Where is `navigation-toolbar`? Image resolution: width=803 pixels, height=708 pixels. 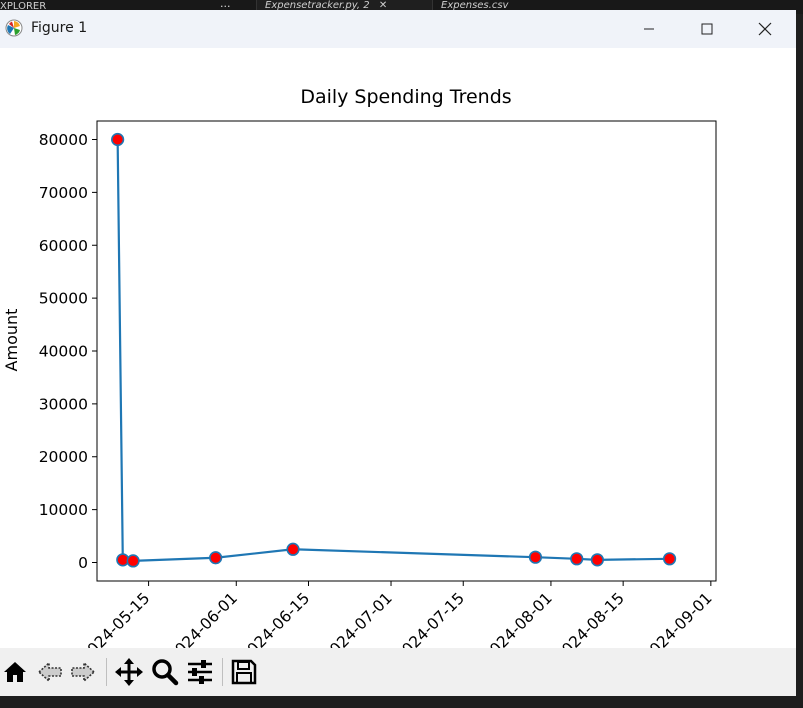
navigation-toolbar is located at coordinates (398, 672).